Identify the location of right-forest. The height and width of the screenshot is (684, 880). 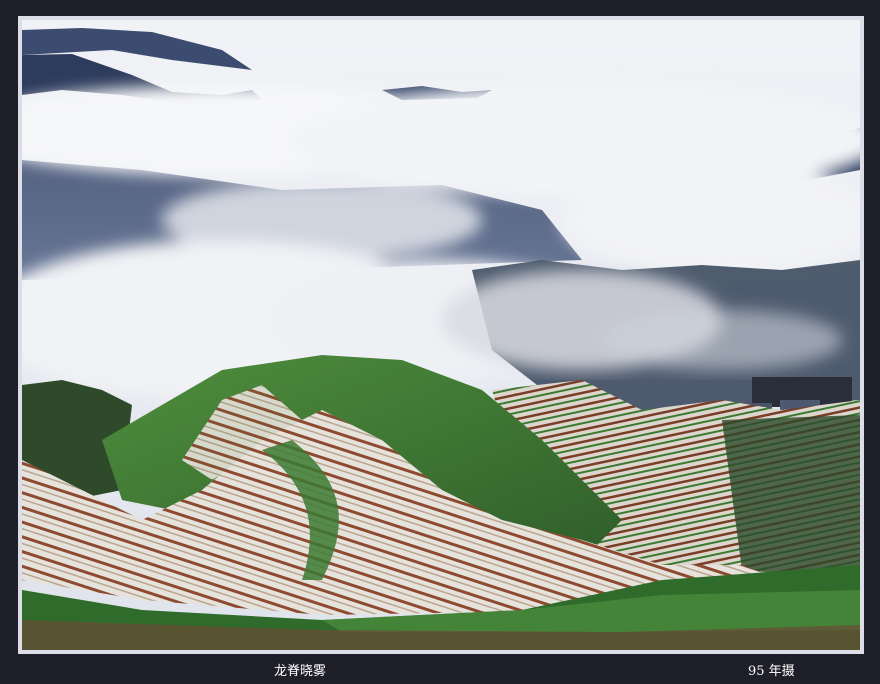
(791, 497).